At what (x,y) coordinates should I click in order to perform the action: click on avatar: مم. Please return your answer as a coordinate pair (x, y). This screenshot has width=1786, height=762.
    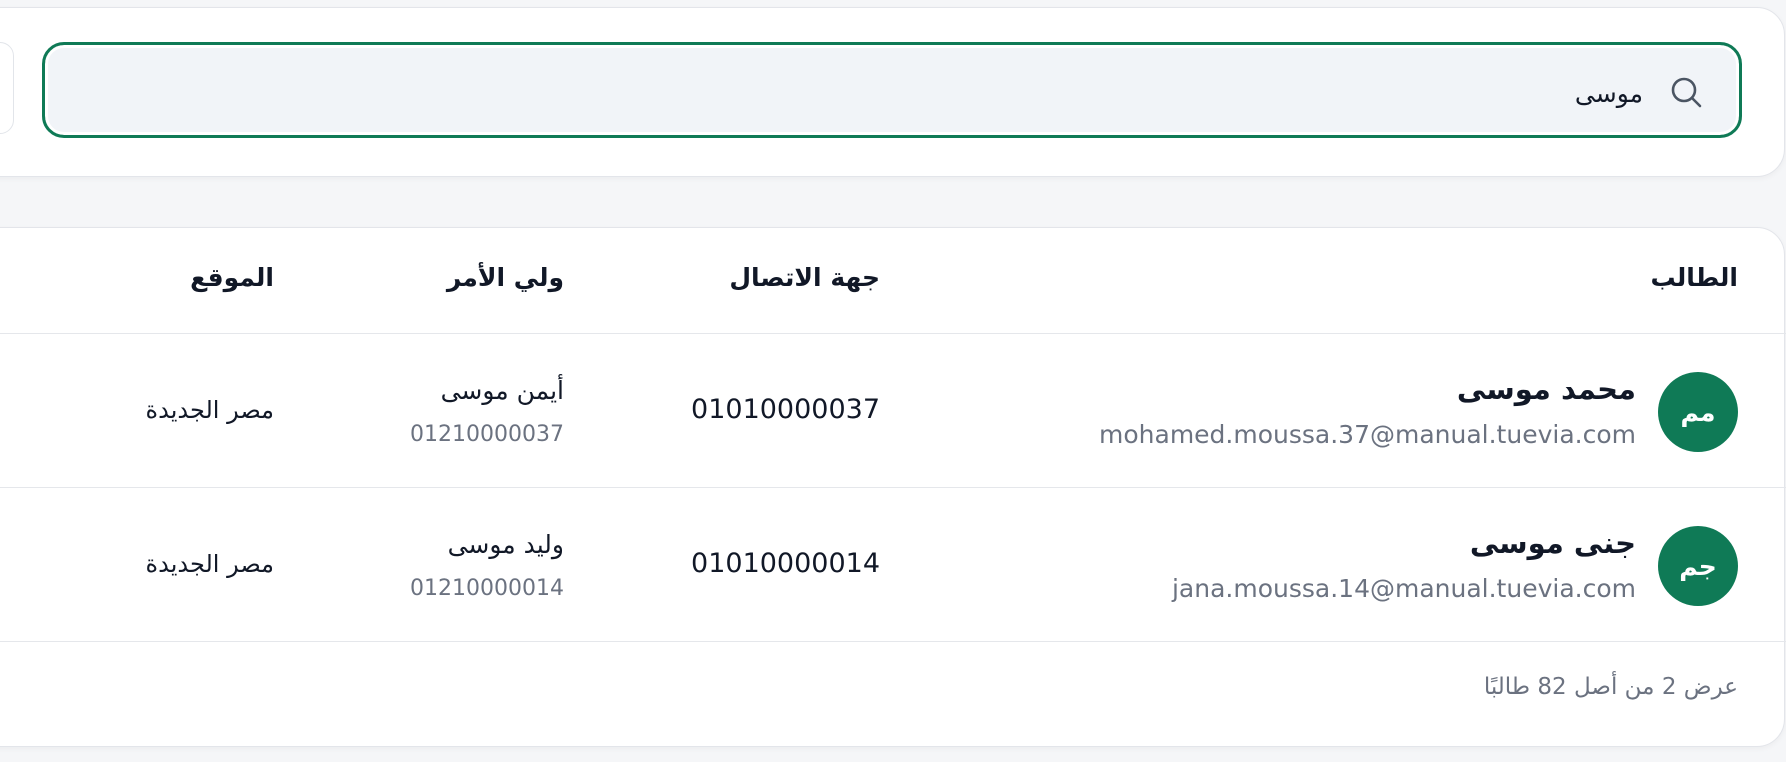
    Looking at the image, I should click on (1698, 412).